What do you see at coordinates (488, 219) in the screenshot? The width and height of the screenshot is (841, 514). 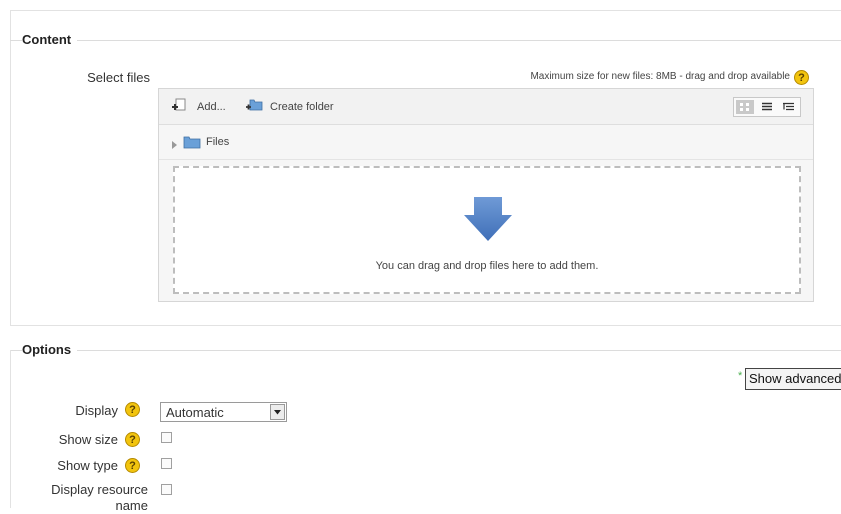 I see `drop-arrow-icon` at bounding box center [488, 219].